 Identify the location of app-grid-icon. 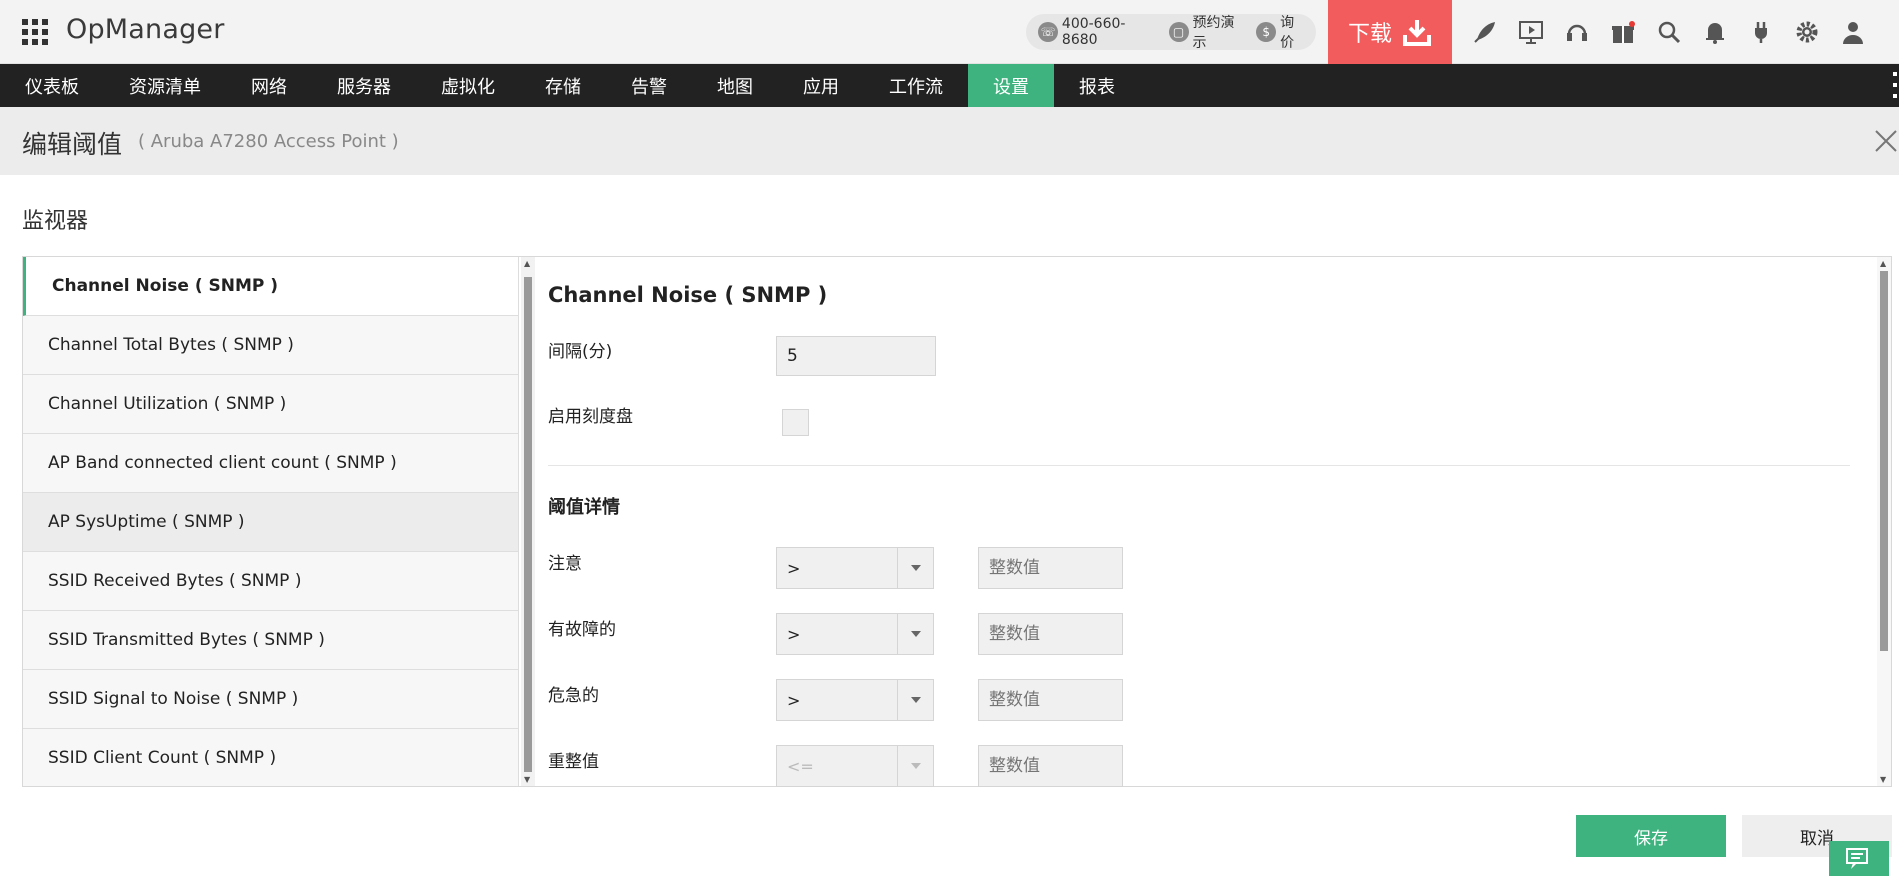
(35, 32).